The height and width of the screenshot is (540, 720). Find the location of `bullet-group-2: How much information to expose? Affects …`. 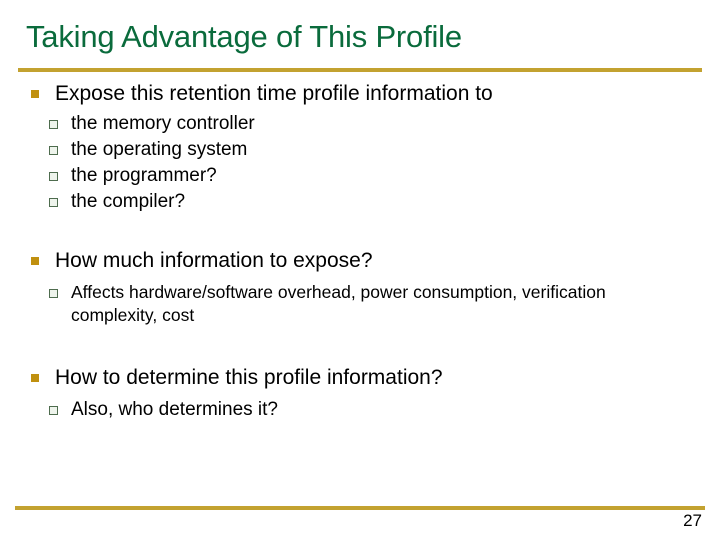

bullet-group-2: How much information to expose? Affects … is located at coordinates (360, 287).